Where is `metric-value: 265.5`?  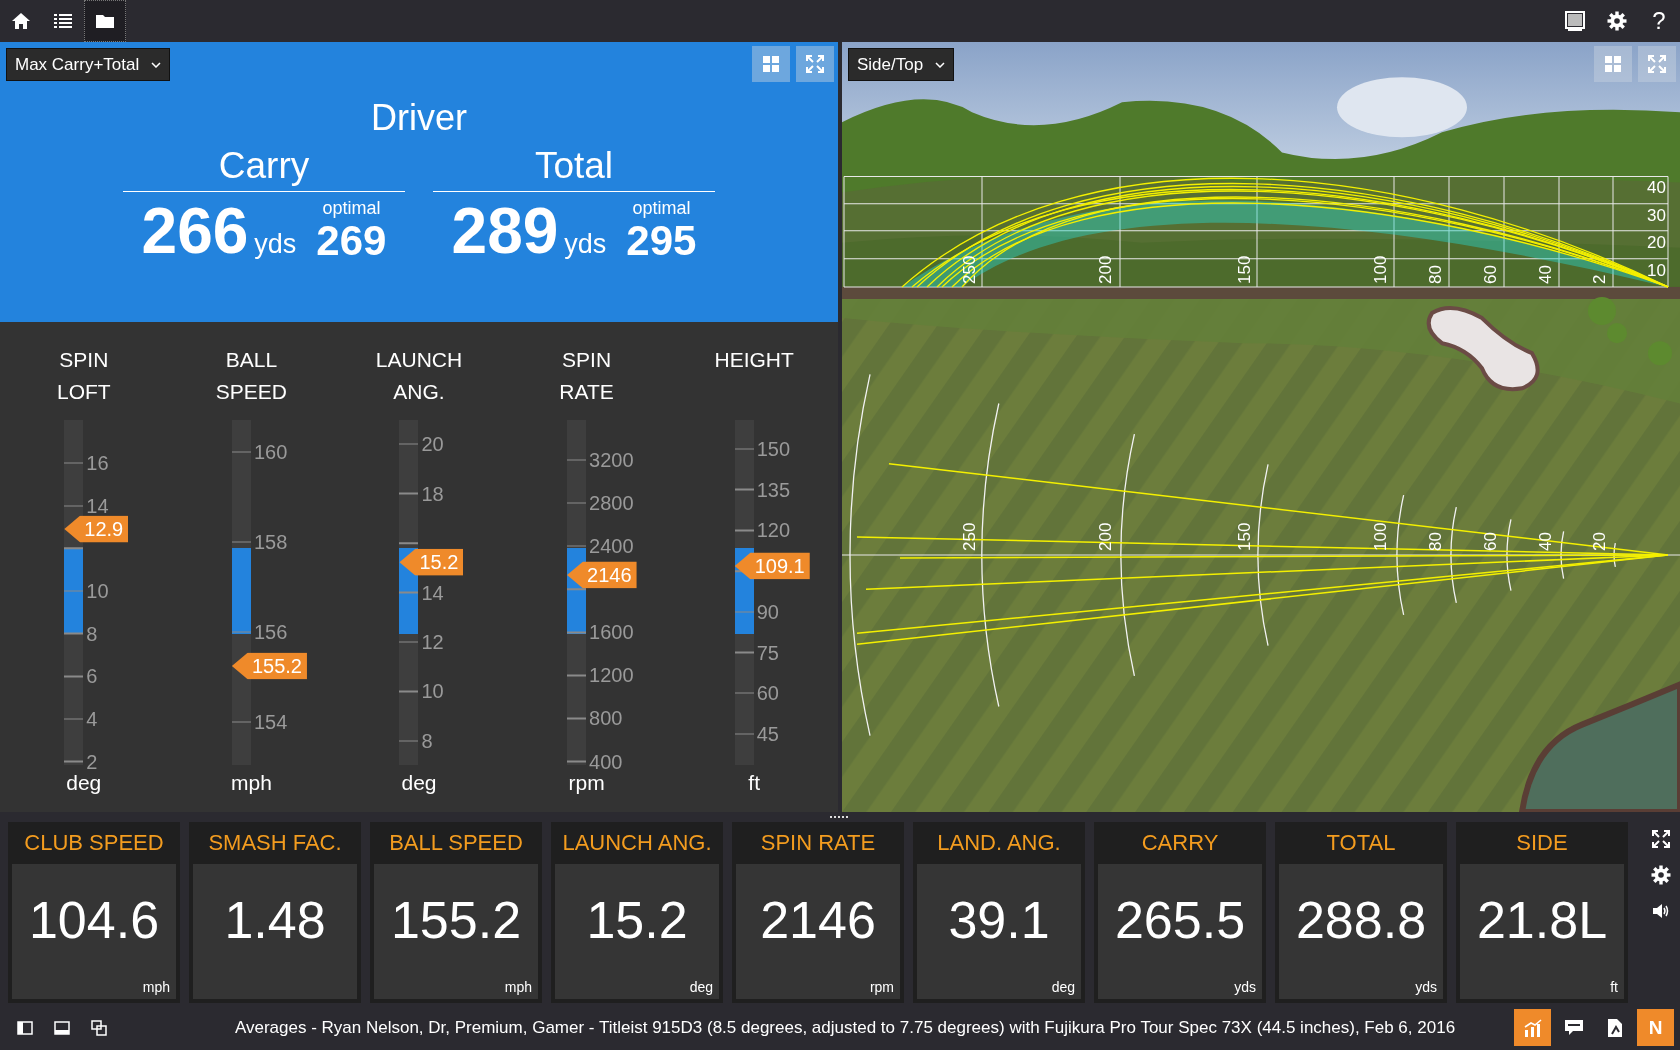 metric-value: 265.5 is located at coordinates (1180, 920).